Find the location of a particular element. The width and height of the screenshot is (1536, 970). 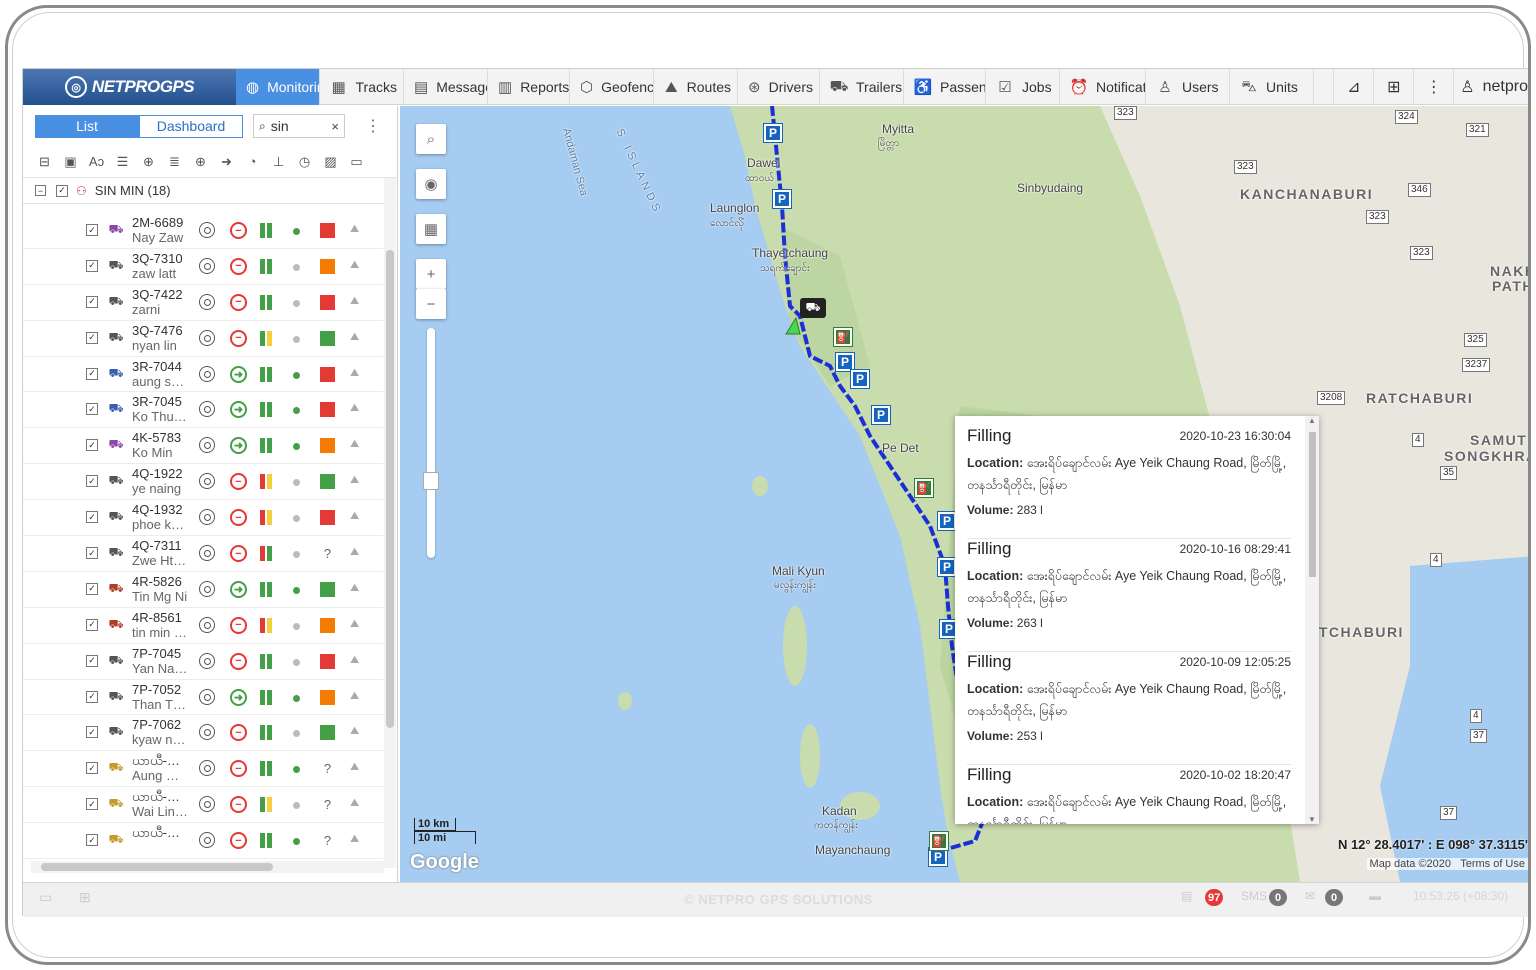

list-vertical-scrollbar is located at coordinates (390, 523).